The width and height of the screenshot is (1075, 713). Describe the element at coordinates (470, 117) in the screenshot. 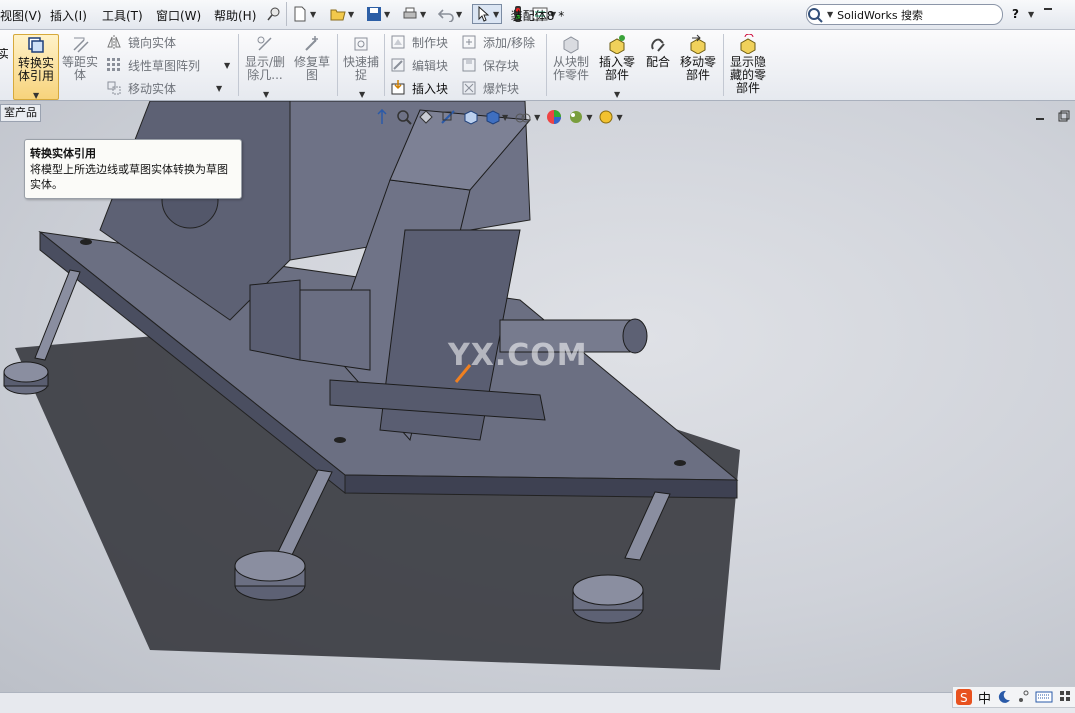

I see `view-orientation-icon` at that location.